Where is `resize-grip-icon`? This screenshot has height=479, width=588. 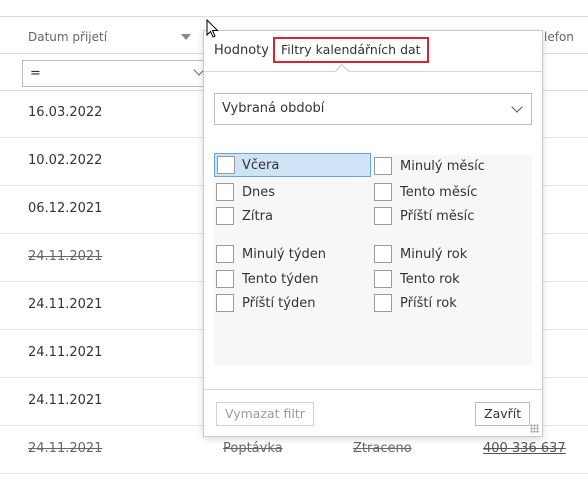 resize-grip-icon is located at coordinates (534, 428).